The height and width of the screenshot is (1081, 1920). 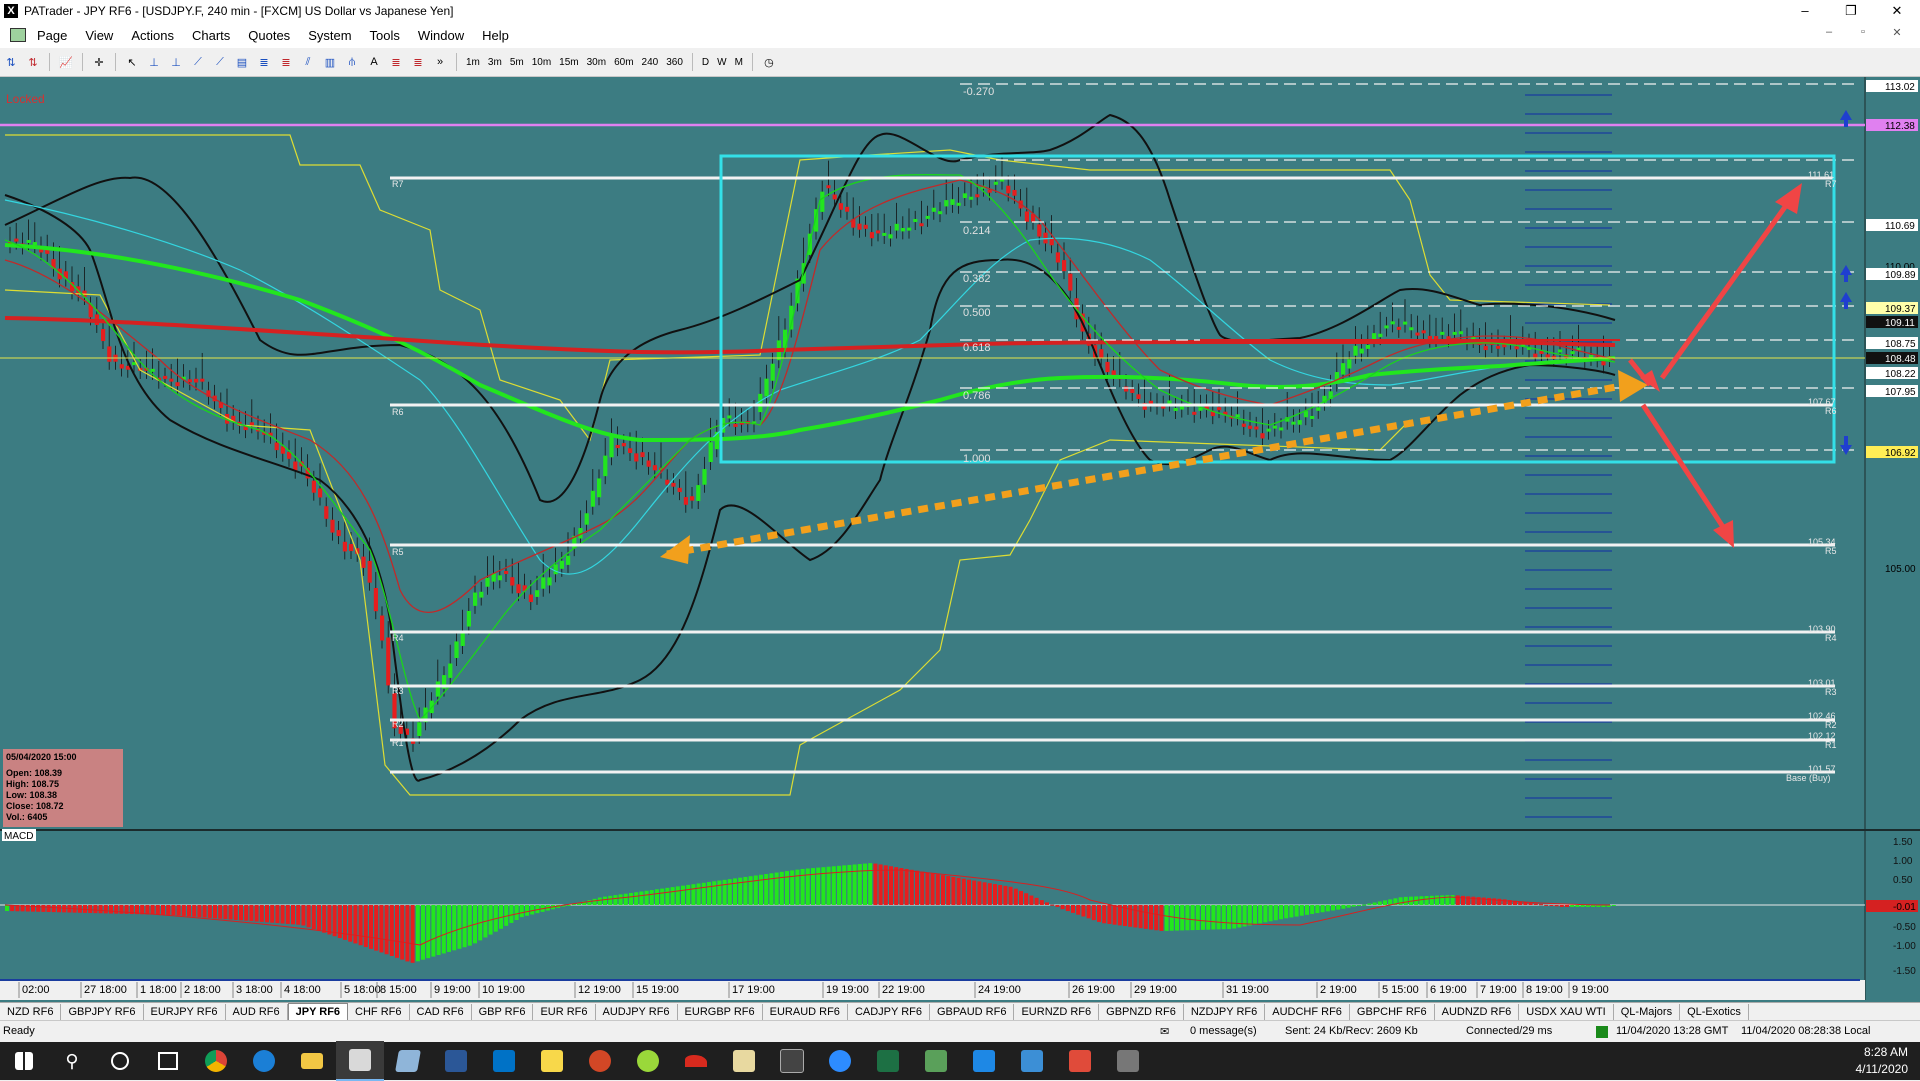 I want to click on tab-nzd-rf6: NZD RF6, so click(x=31, y=1012).